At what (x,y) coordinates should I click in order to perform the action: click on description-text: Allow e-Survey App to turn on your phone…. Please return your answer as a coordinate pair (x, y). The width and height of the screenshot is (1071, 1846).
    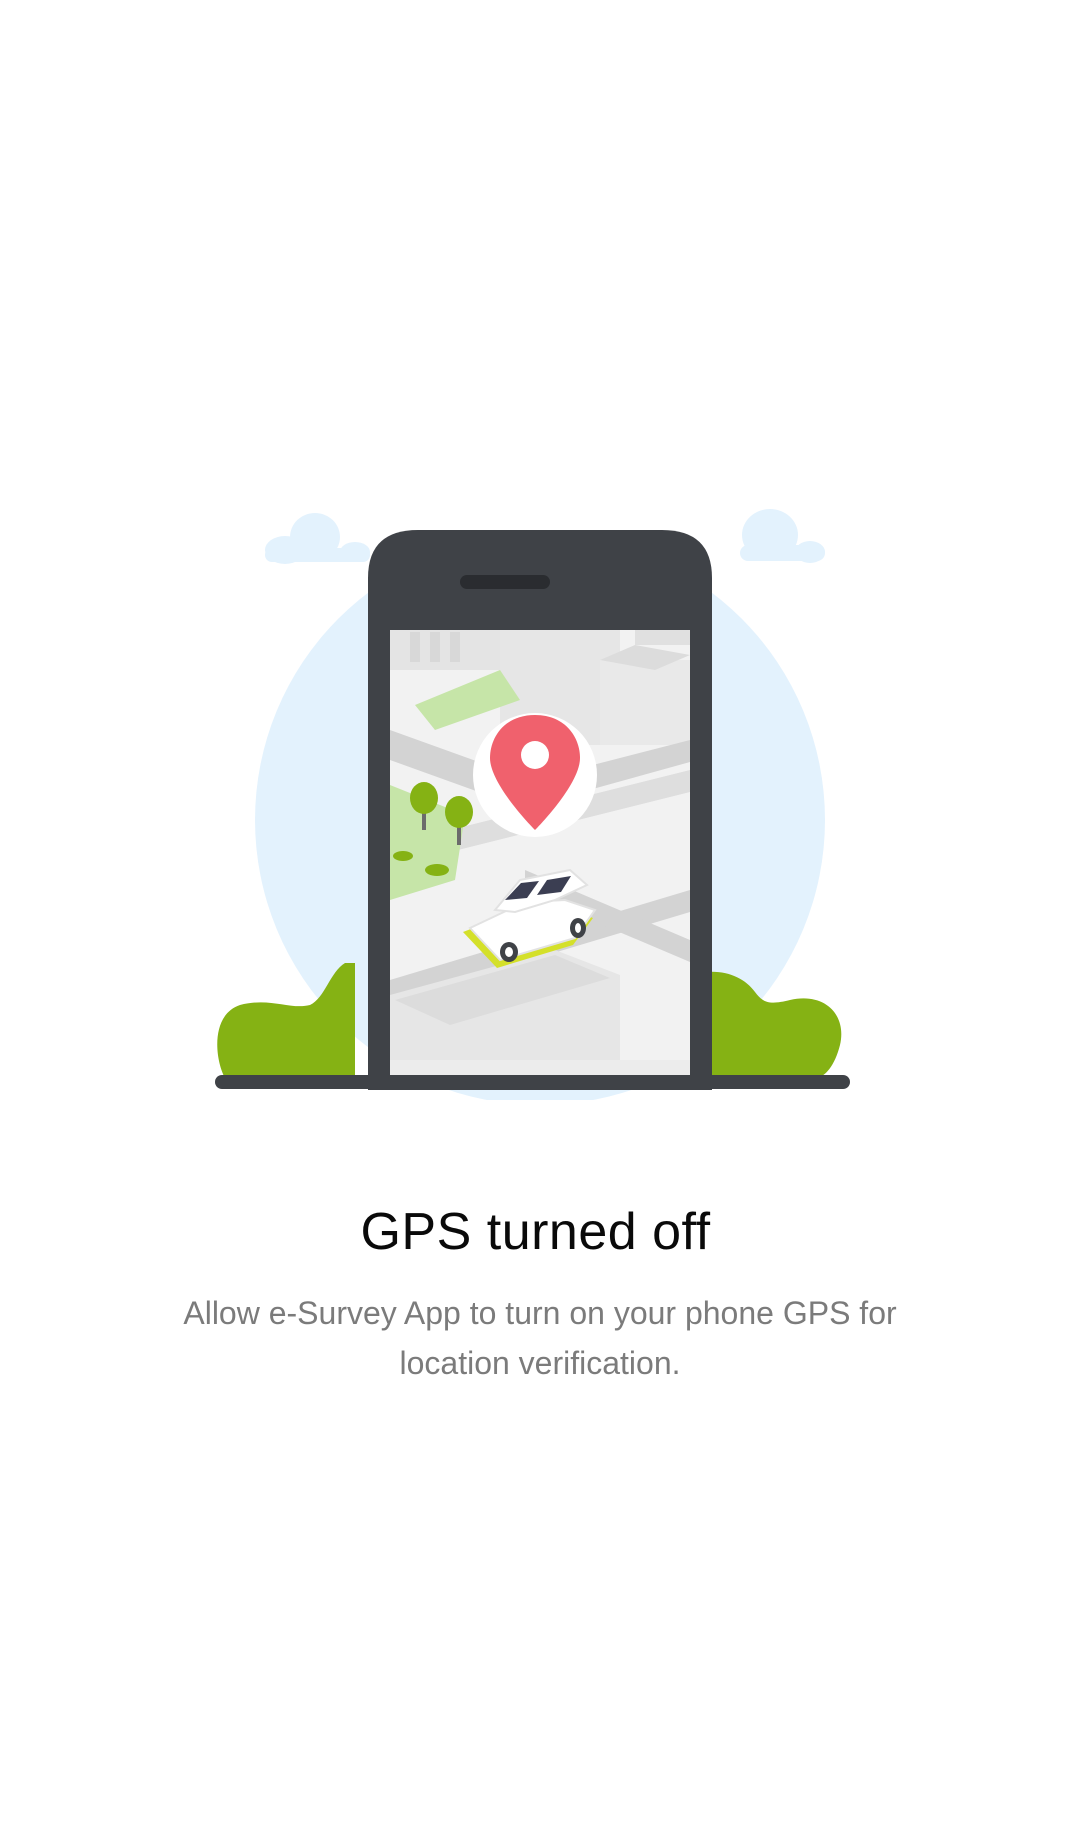
    Looking at the image, I should click on (540, 1338).